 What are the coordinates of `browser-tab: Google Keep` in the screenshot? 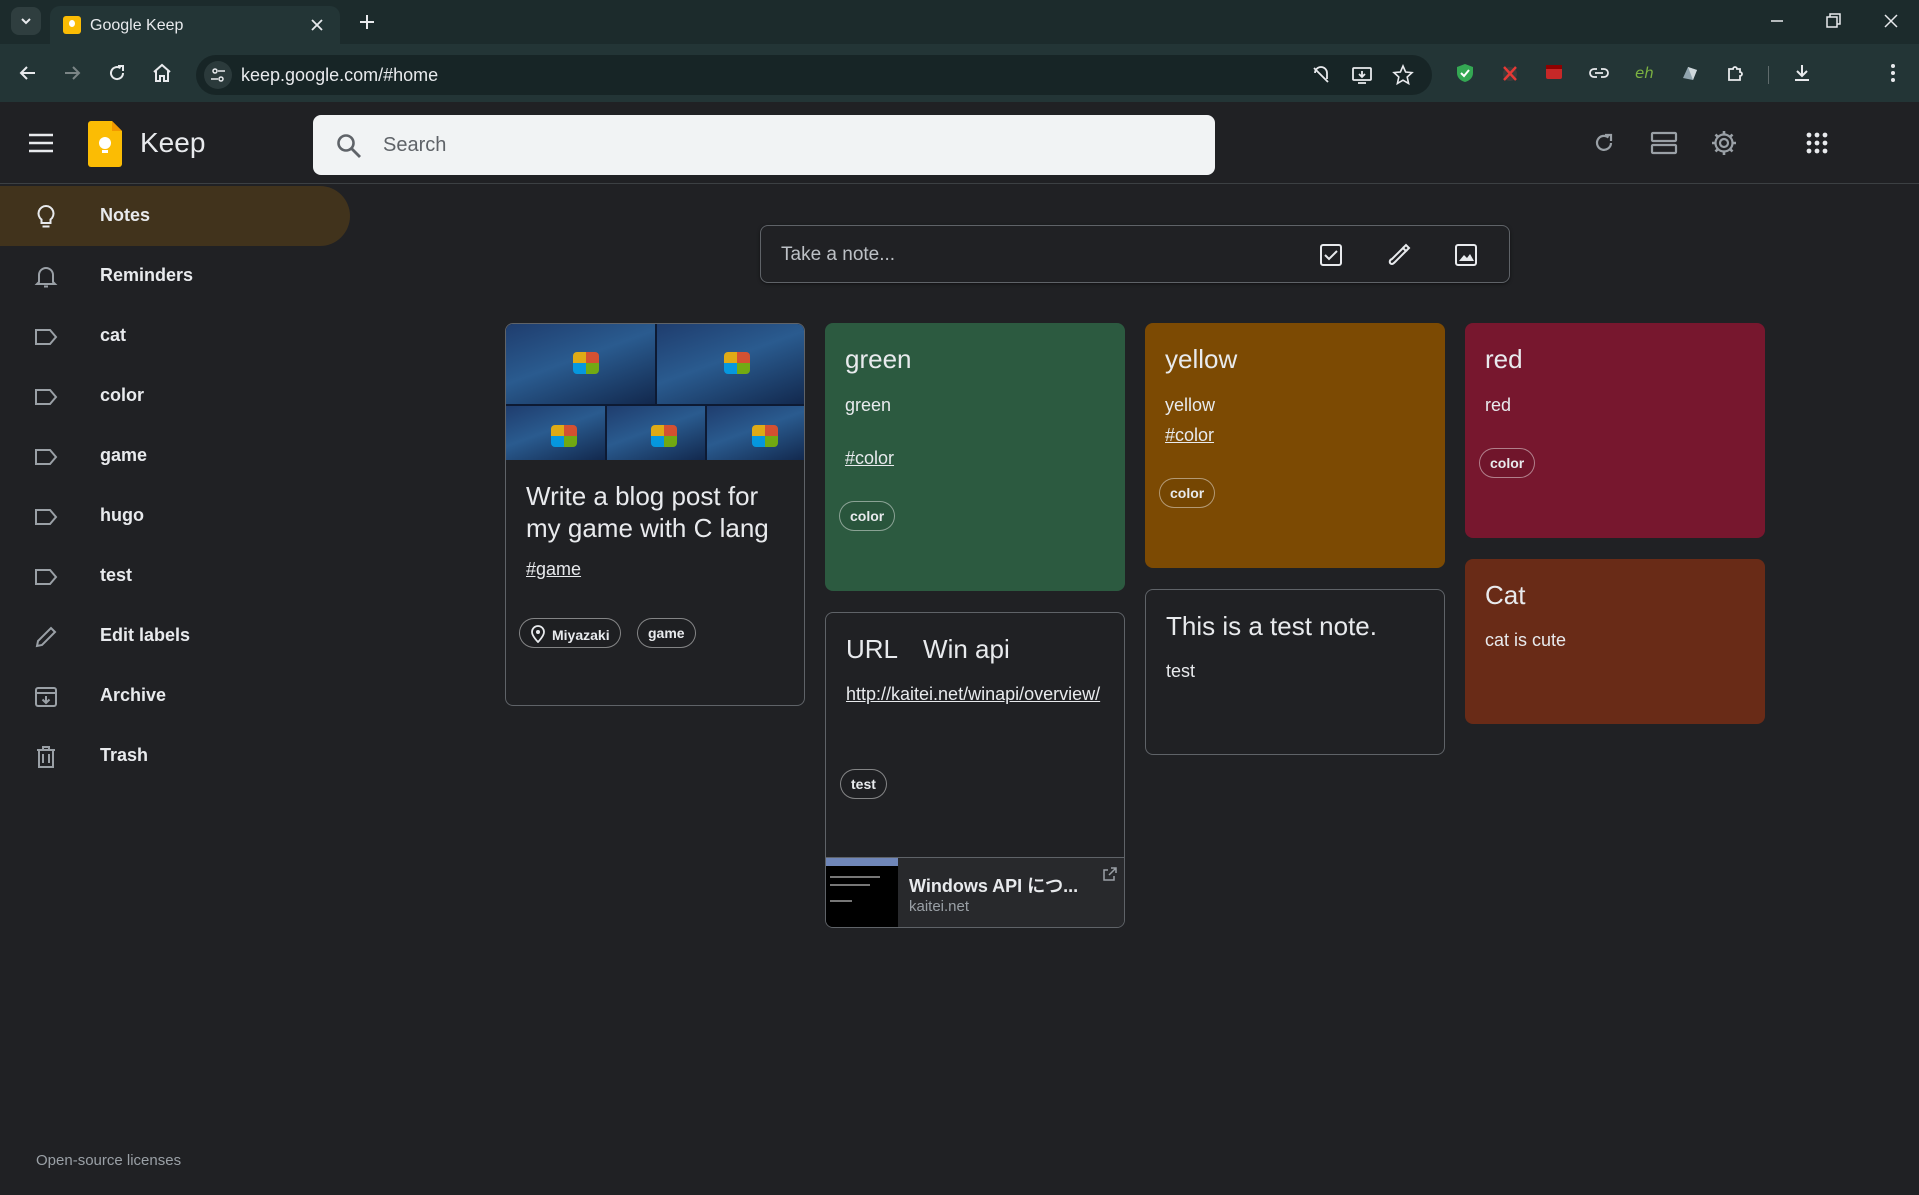 It's located at (195, 25).